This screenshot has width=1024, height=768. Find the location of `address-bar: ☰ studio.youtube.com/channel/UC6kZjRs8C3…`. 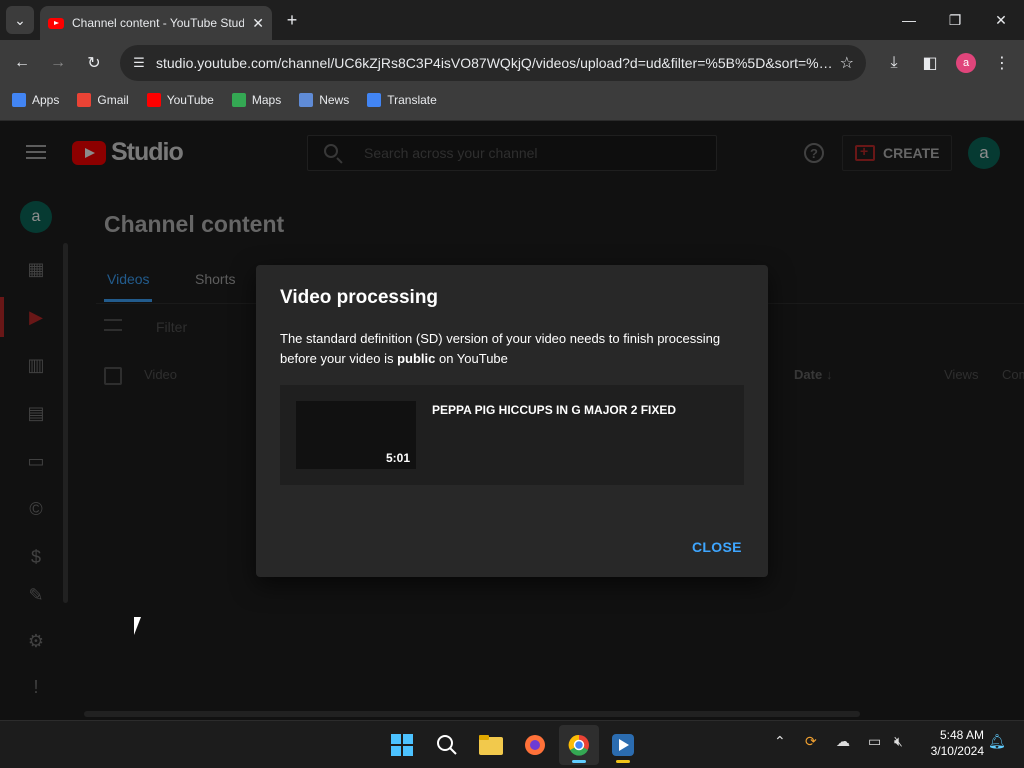

address-bar: ☰ studio.youtube.com/channel/UC6kZjRs8C3… is located at coordinates (493, 63).